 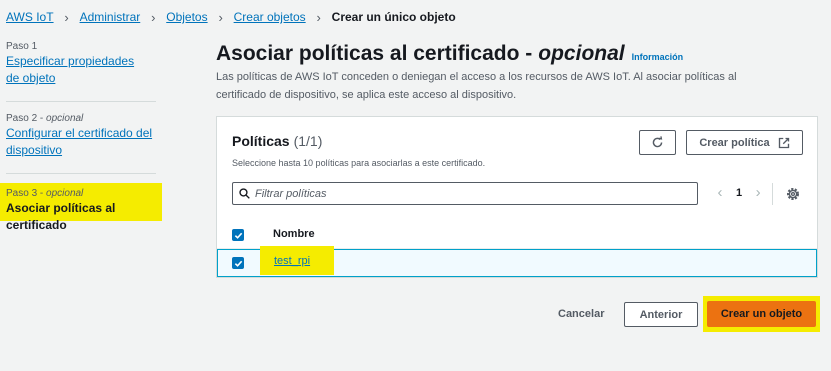 I want to click on breadcrumb-objetos: Objetos, so click(x=186, y=17).